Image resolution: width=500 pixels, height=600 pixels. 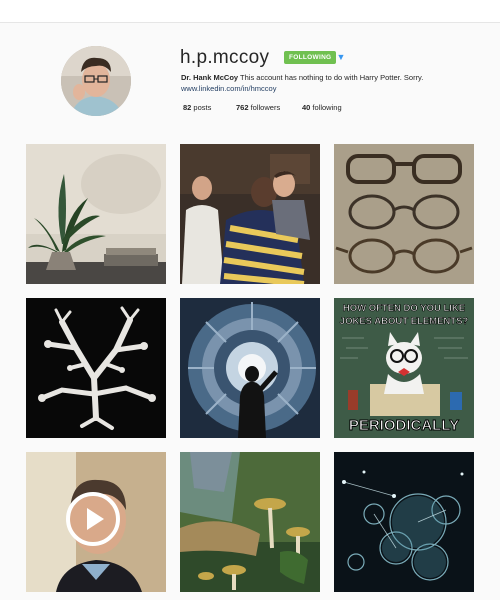 What do you see at coordinates (96, 214) in the screenshot?
I see `post-thumbnail-plant` at bounding box center [96, 214].